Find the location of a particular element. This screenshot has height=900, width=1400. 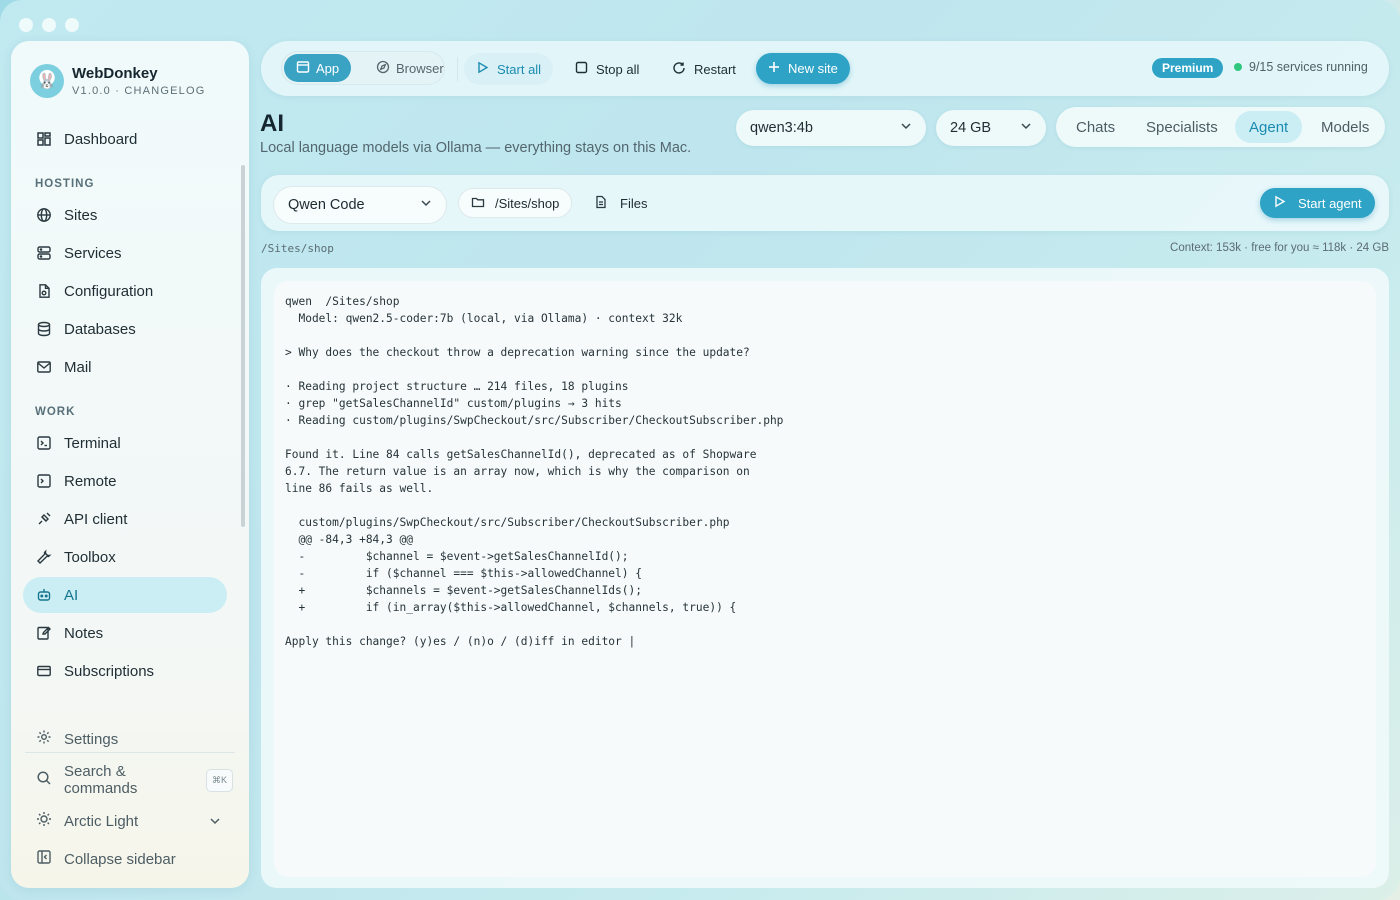

working-directory: /Sites/shop is located at coordinates (297, 248).